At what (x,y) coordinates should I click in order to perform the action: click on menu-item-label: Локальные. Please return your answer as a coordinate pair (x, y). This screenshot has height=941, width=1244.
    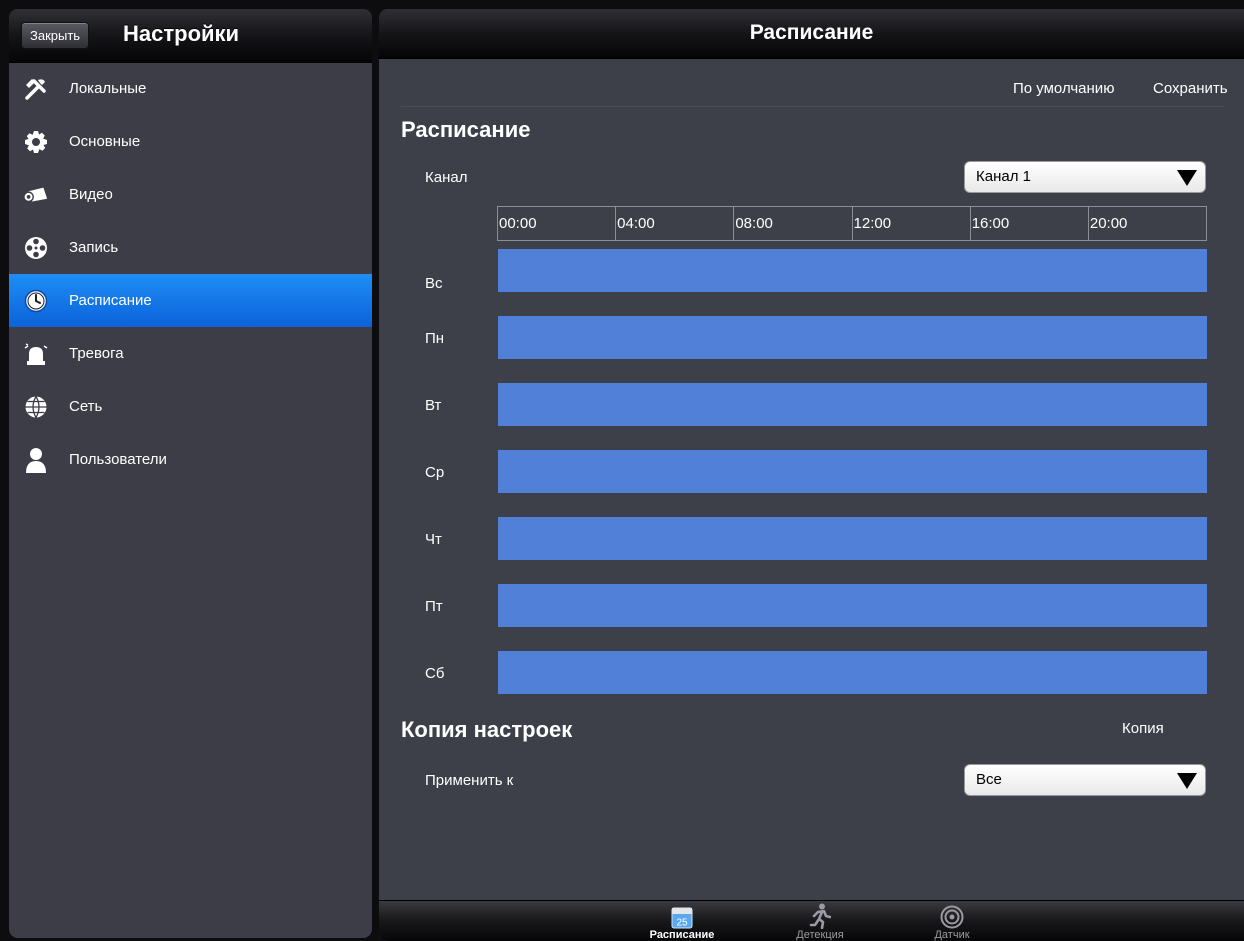
    Looking at the image, I should click on (108, 88).